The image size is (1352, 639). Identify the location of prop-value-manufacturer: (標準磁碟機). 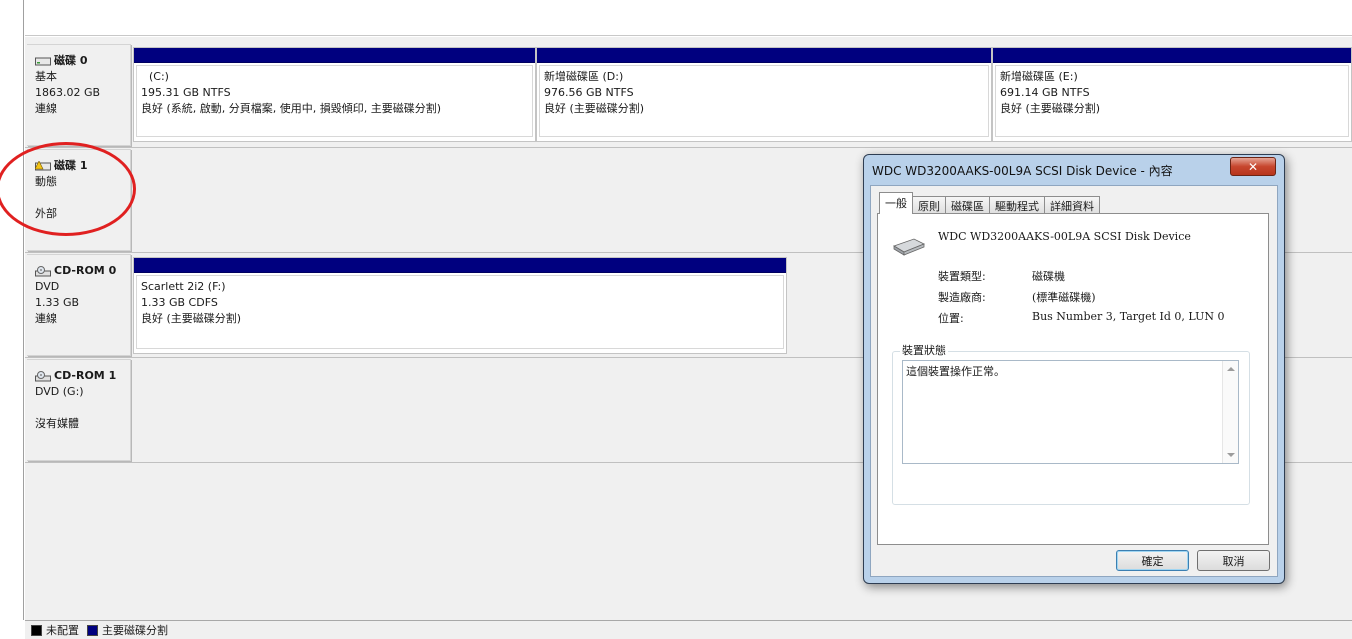
(1064, 297).